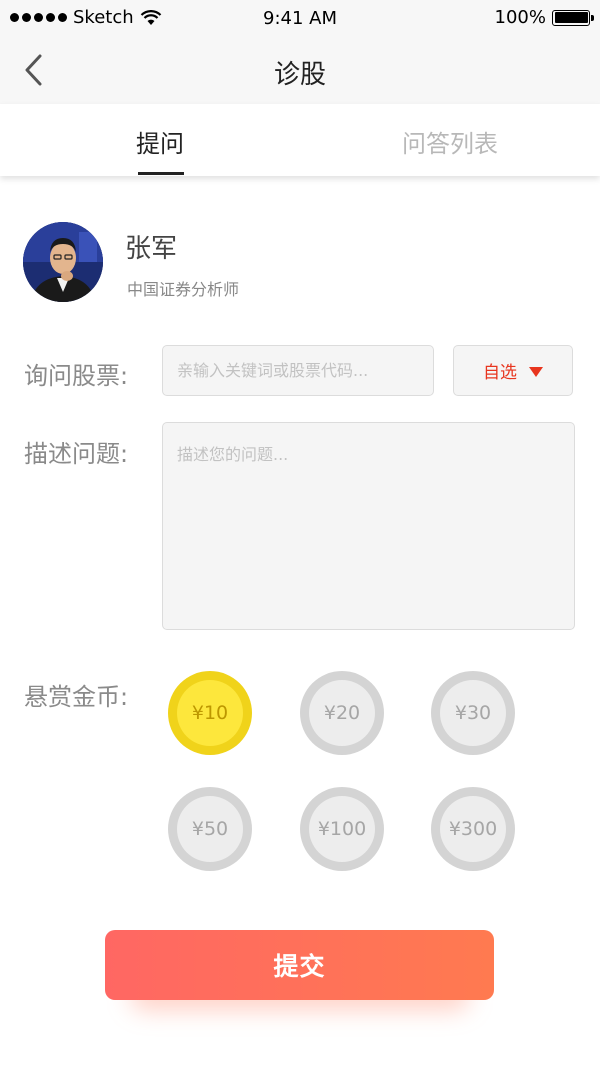  I want to click on navigation-bar: 诊股, so click(300, 70).